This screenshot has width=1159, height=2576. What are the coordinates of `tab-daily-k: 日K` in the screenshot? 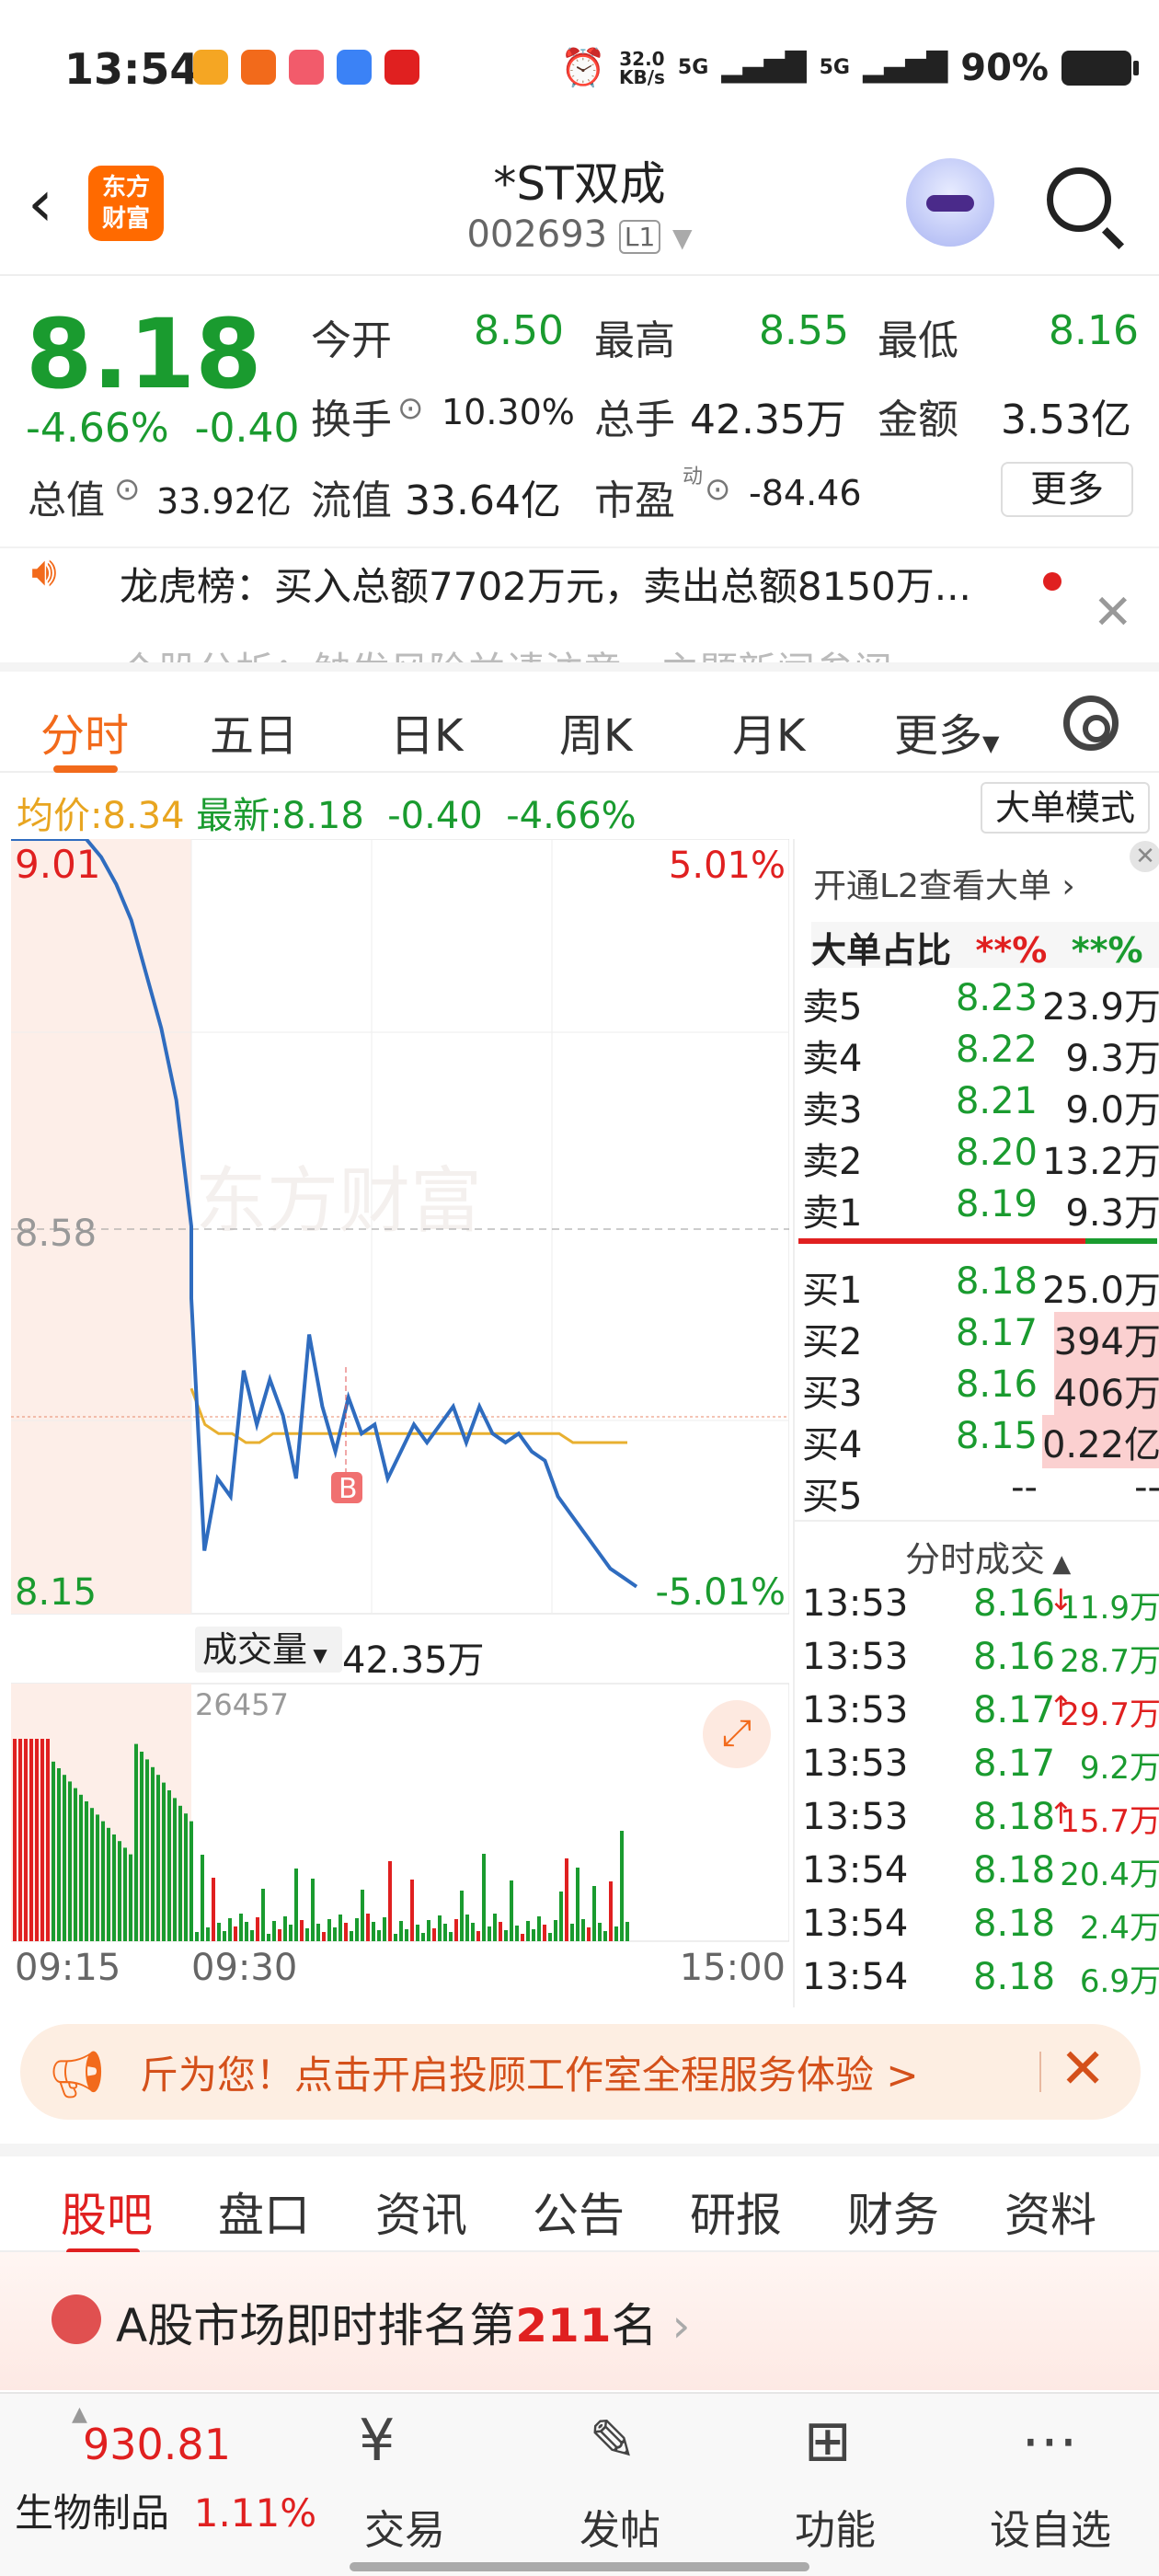 It's located at (426, 731).